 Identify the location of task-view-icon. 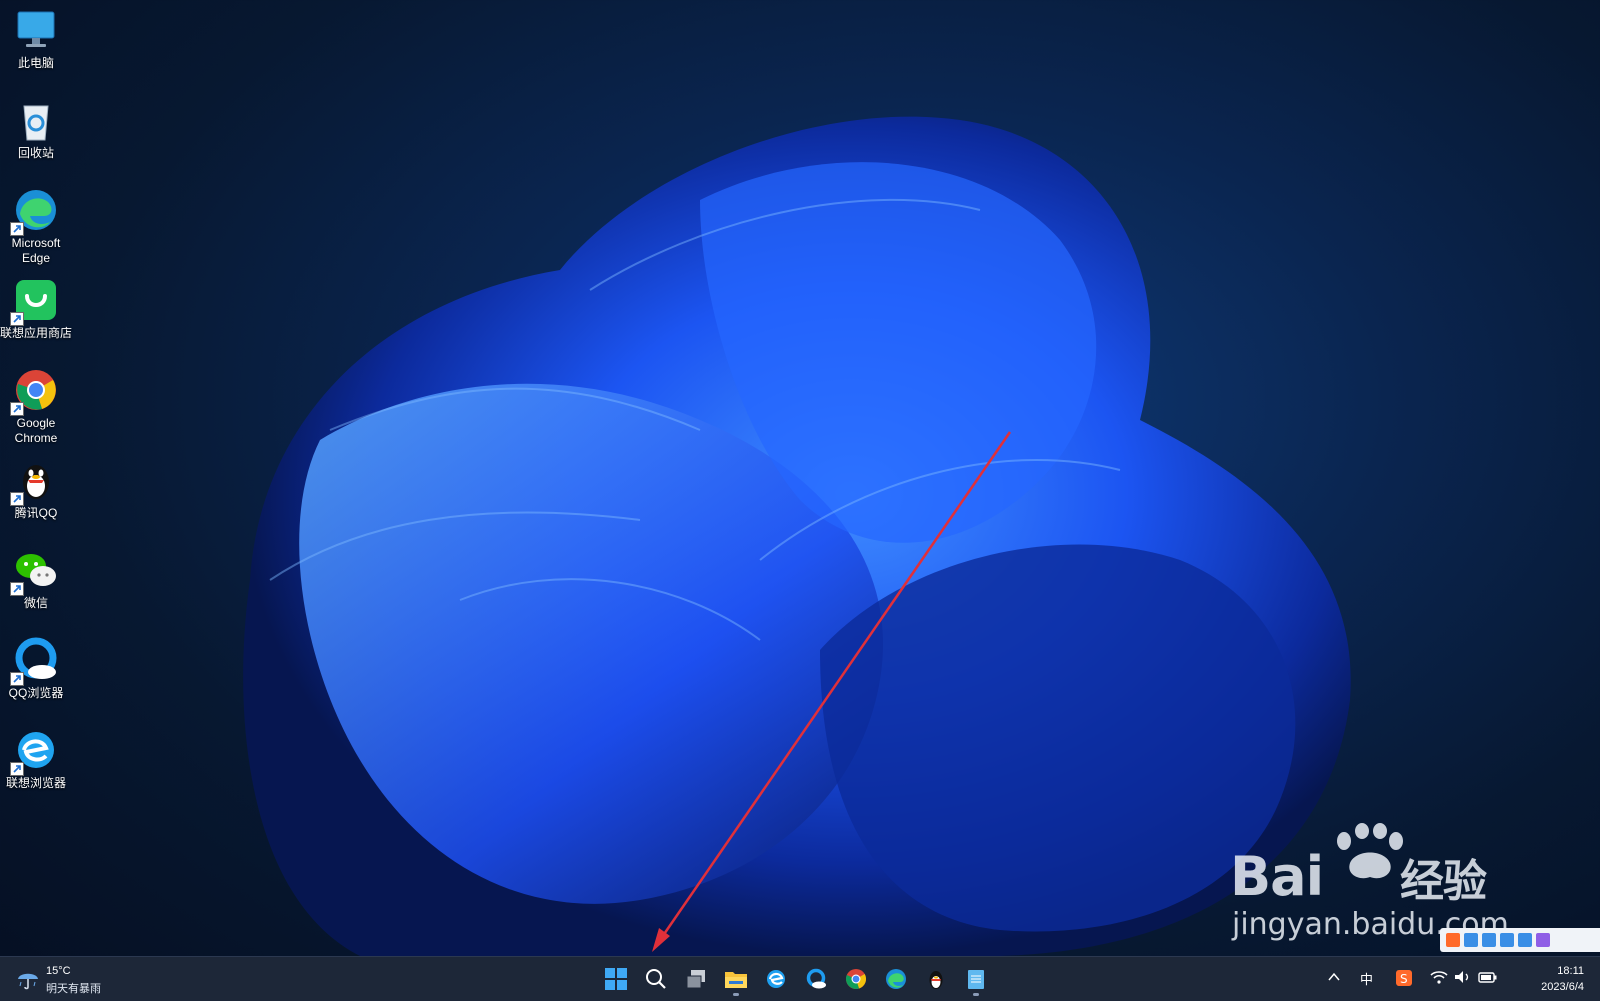
(695, 979).